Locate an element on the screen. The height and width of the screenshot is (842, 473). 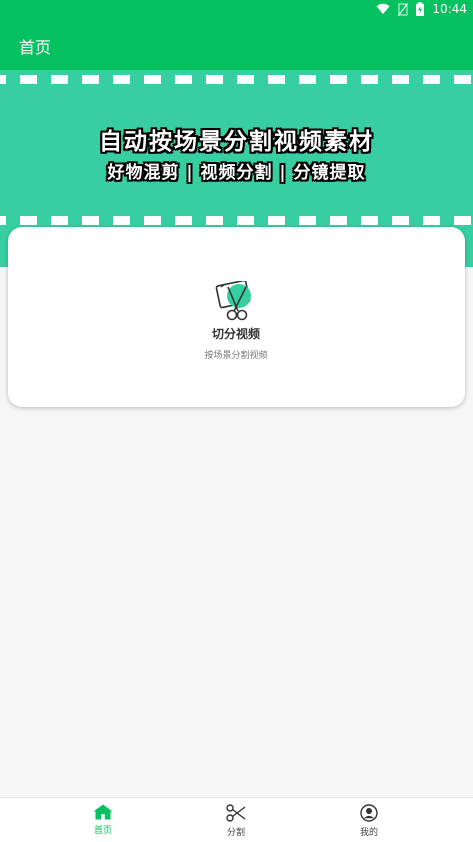
split-video-button: 切分视频 按场景分割视频 is located at coordinates (236, 319).